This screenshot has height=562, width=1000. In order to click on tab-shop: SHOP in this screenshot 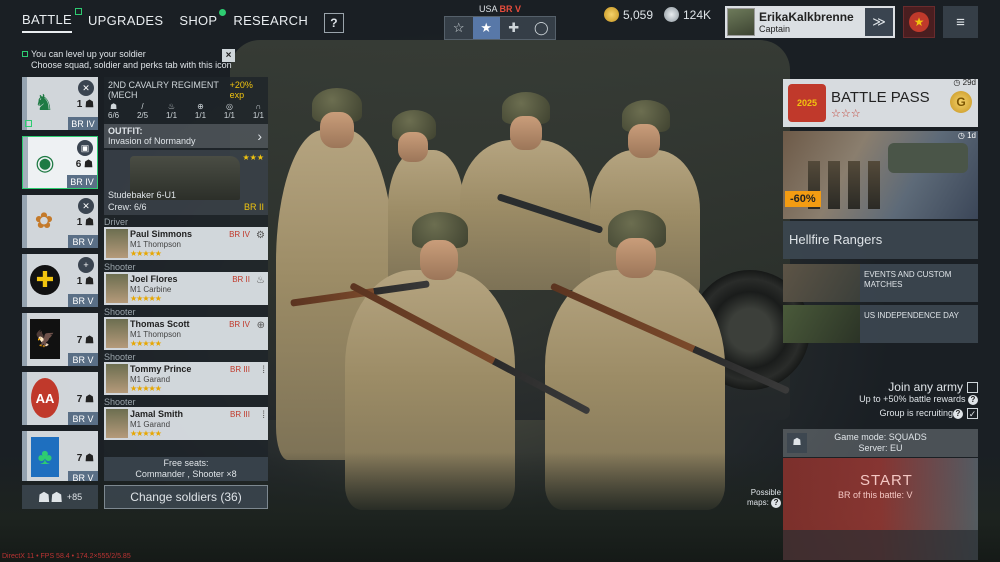, I will do `click(203, 20)`.